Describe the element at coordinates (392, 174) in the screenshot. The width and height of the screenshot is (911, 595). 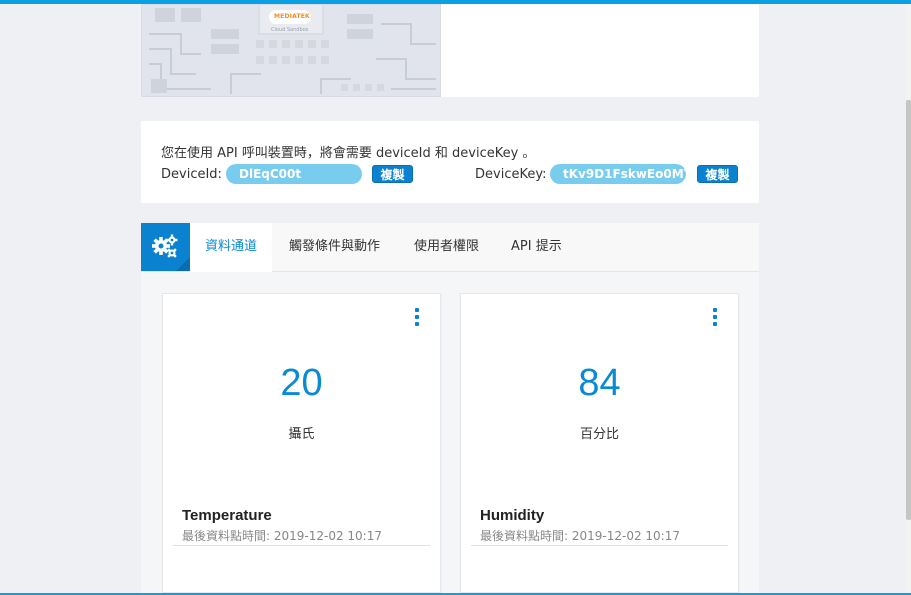
I see `copy-device-id-button: 複製` at that location.